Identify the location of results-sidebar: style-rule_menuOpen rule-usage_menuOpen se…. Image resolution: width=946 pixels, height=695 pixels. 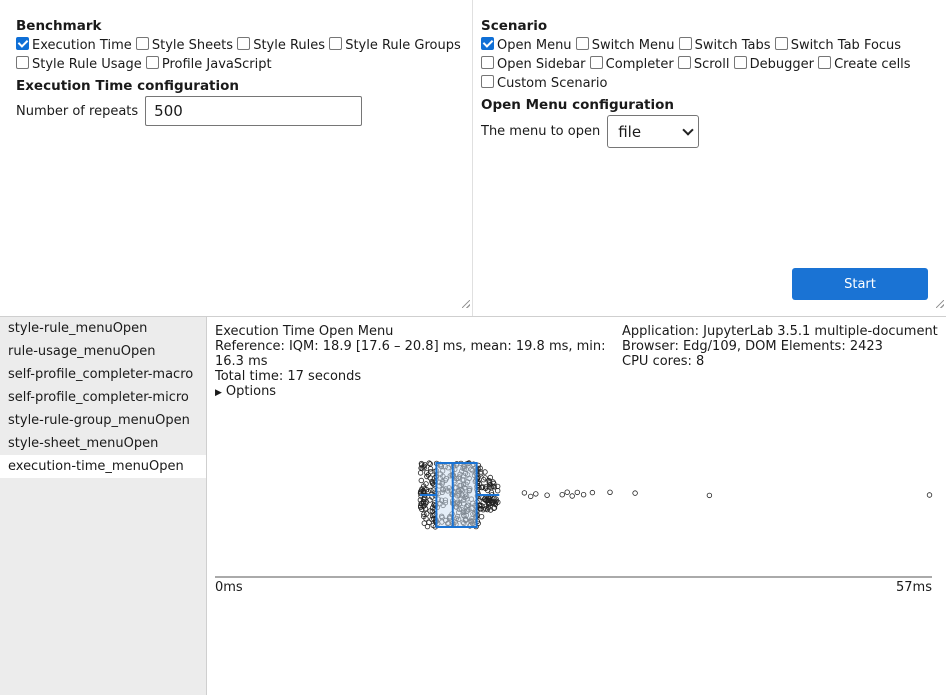
(103, 506).